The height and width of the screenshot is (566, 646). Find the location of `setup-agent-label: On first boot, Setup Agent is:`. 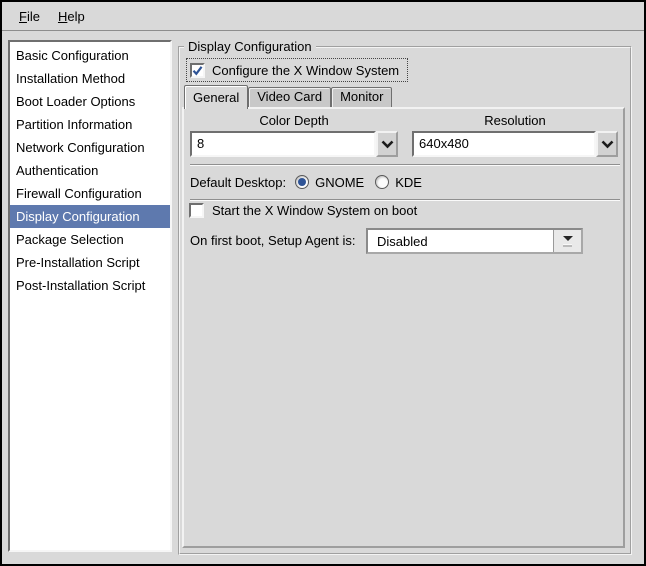

setup-agent-label: On first boot, Setup Agent is: is located at coordinates (273, 240).